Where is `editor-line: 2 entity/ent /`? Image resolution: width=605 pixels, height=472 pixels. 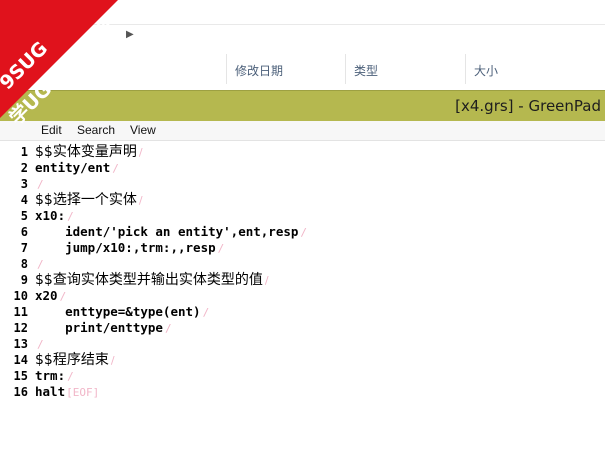
editor-line: 2 entity/ent / is located at coordinates (302, 168).